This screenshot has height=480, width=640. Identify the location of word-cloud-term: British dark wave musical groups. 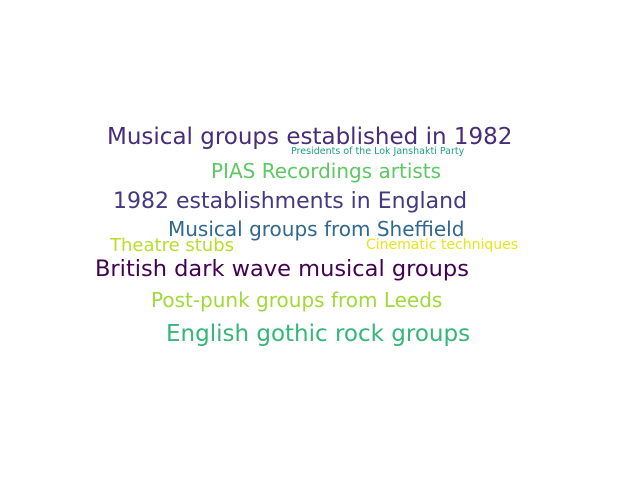
(282, 269).